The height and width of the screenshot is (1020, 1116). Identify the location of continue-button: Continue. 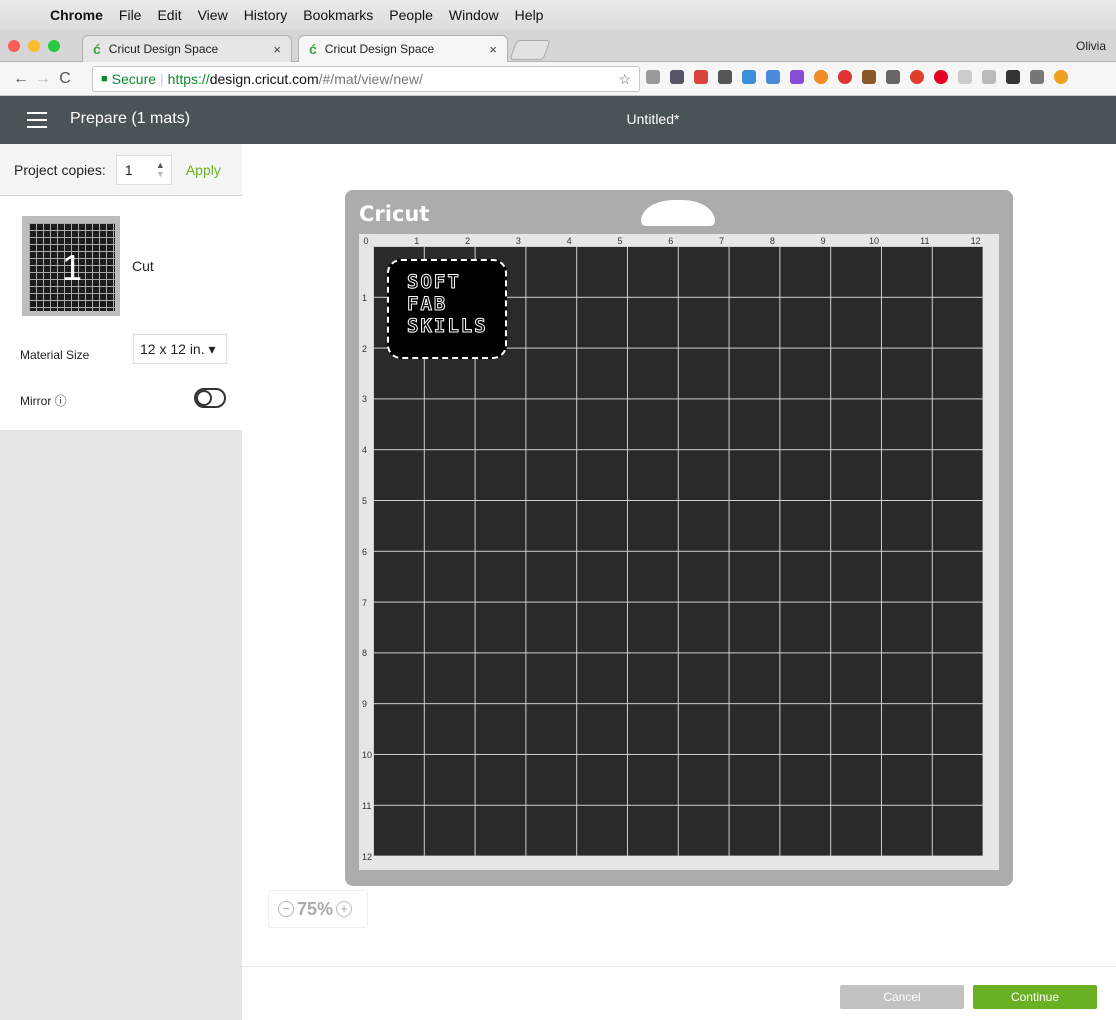
(1035, 997).